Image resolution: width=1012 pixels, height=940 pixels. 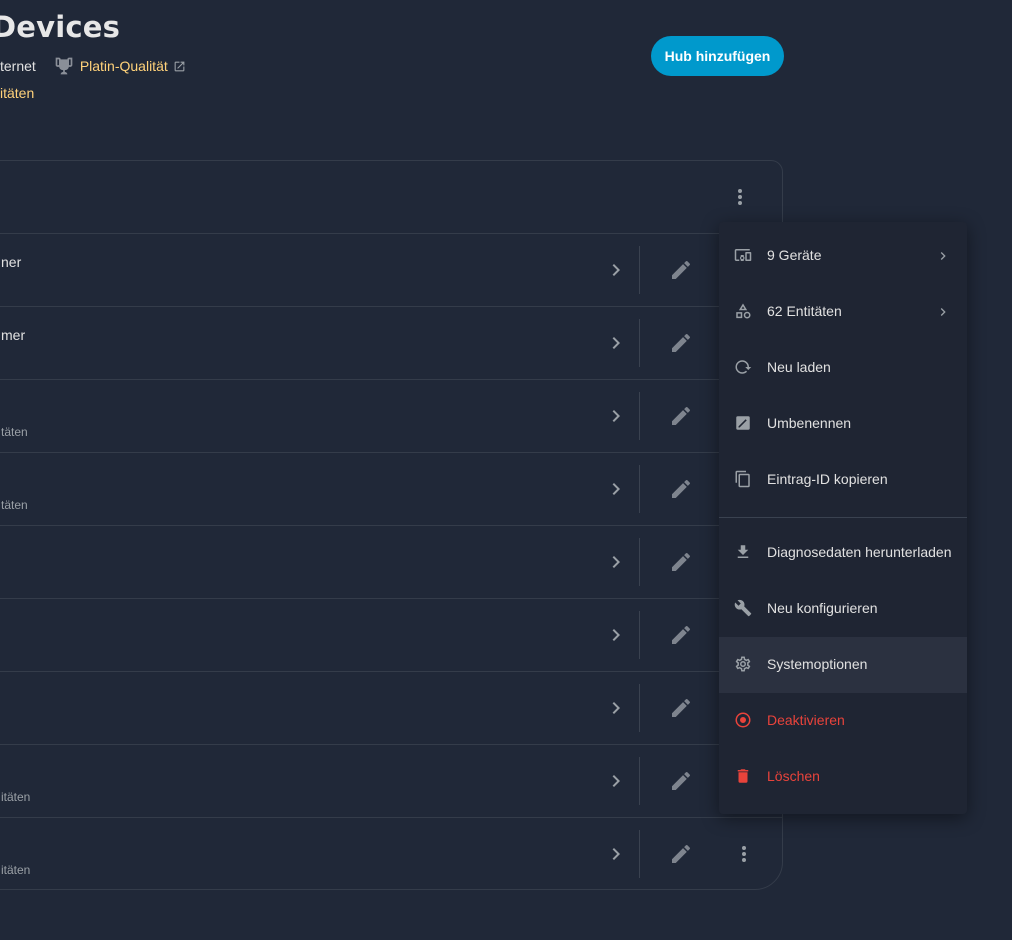 What do you see at coordinates (743, 479) in the screenshot?
I see `copy-icon` at bounding box center [743, 479].